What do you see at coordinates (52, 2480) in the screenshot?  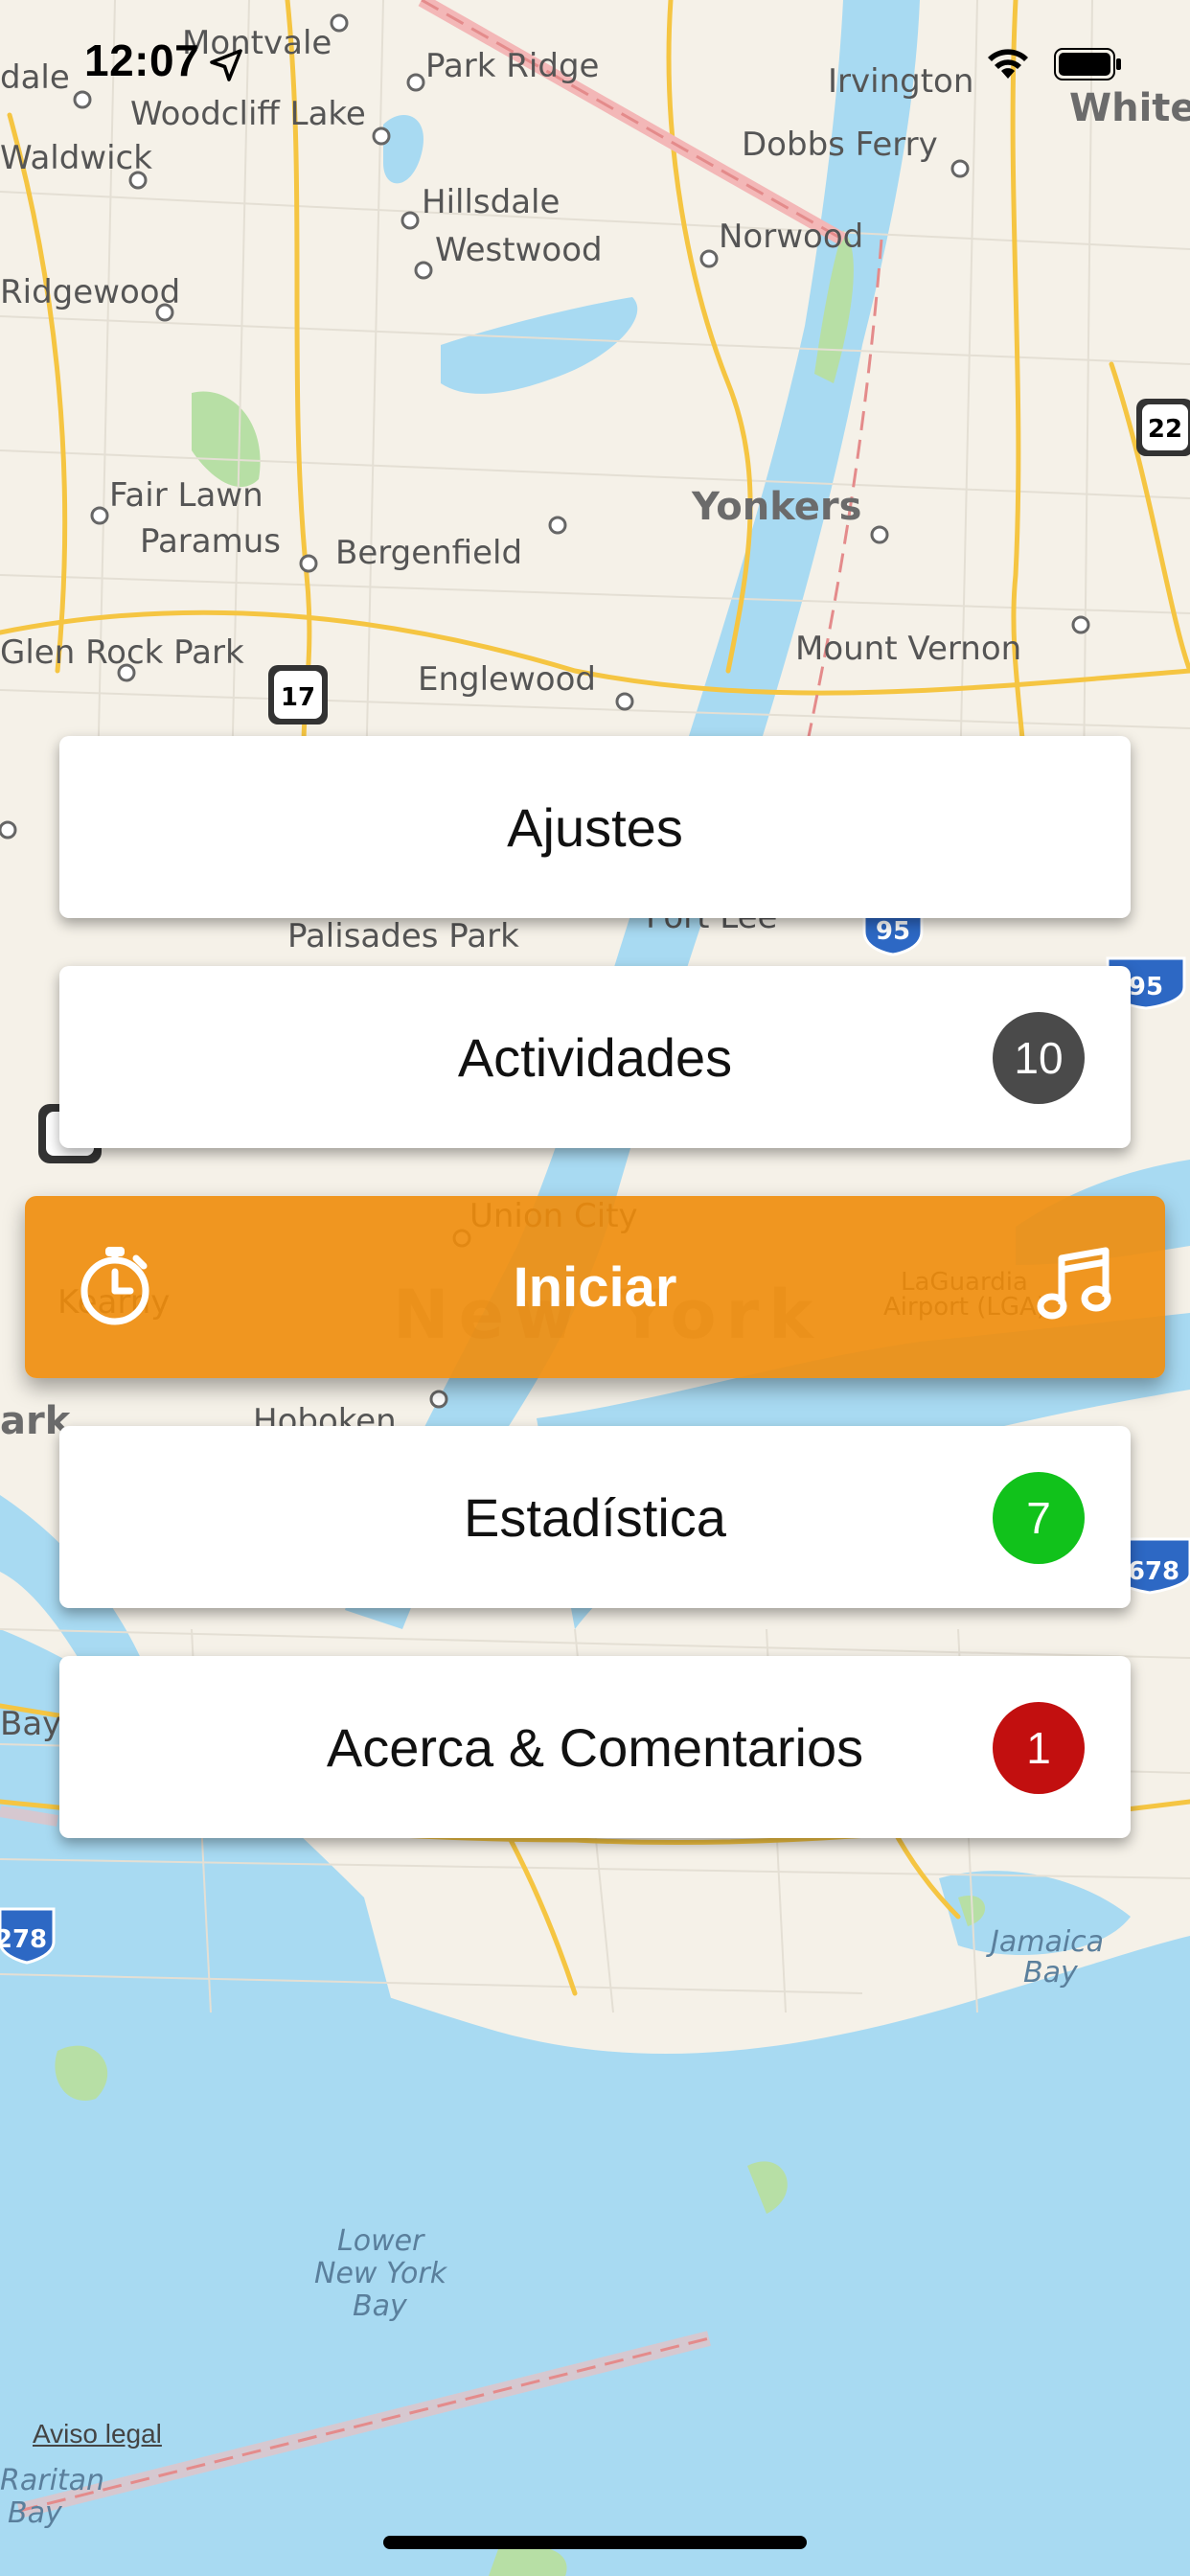 I see `svg-text: Raritan` at bounding box center [52, 2480].